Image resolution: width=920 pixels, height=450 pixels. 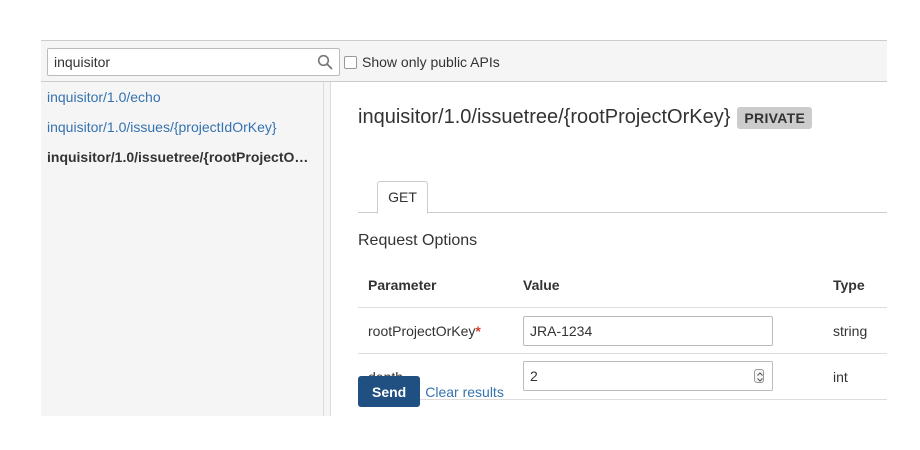 I want to click on search-icon, so click(x=325, y=62).